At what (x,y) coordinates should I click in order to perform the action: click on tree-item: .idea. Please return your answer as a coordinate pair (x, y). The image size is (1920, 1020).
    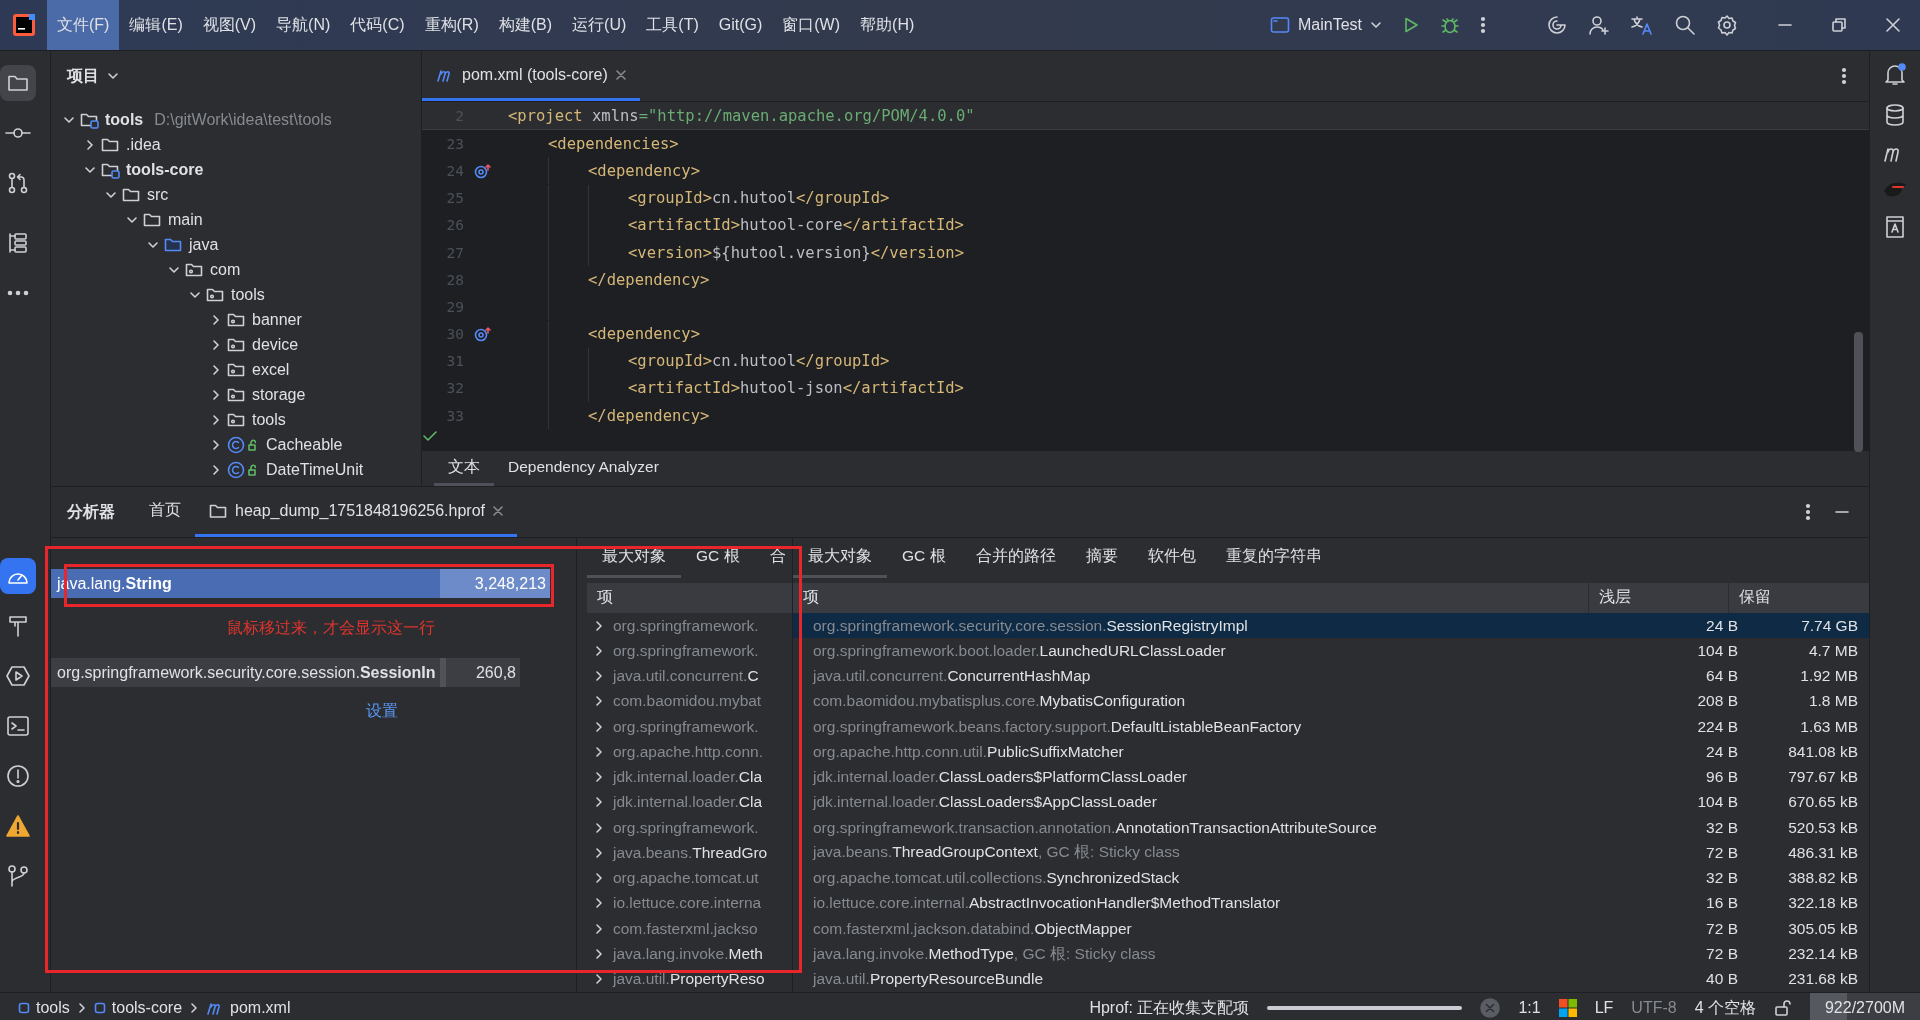
    Looking at the image, I should click on (143, 144).